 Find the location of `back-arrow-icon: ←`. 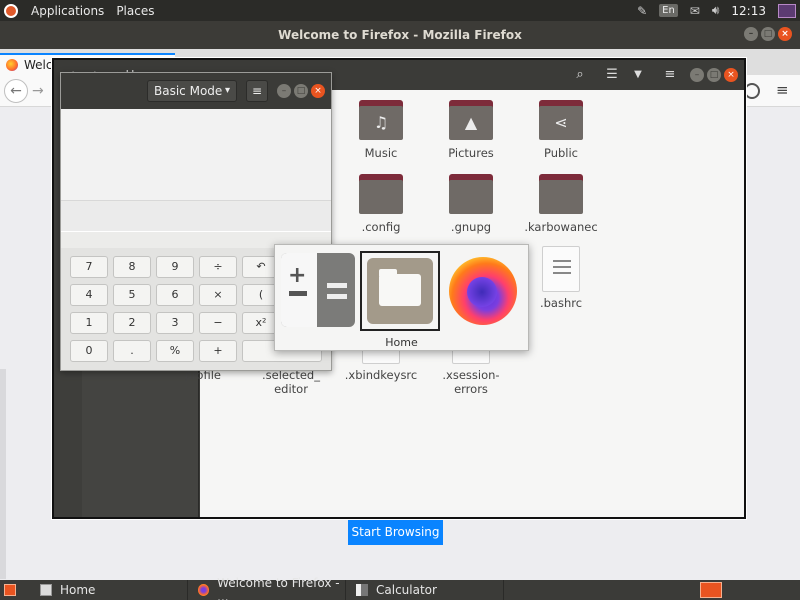

back-arrow-icon: ← is located at coordinates (16, 91).